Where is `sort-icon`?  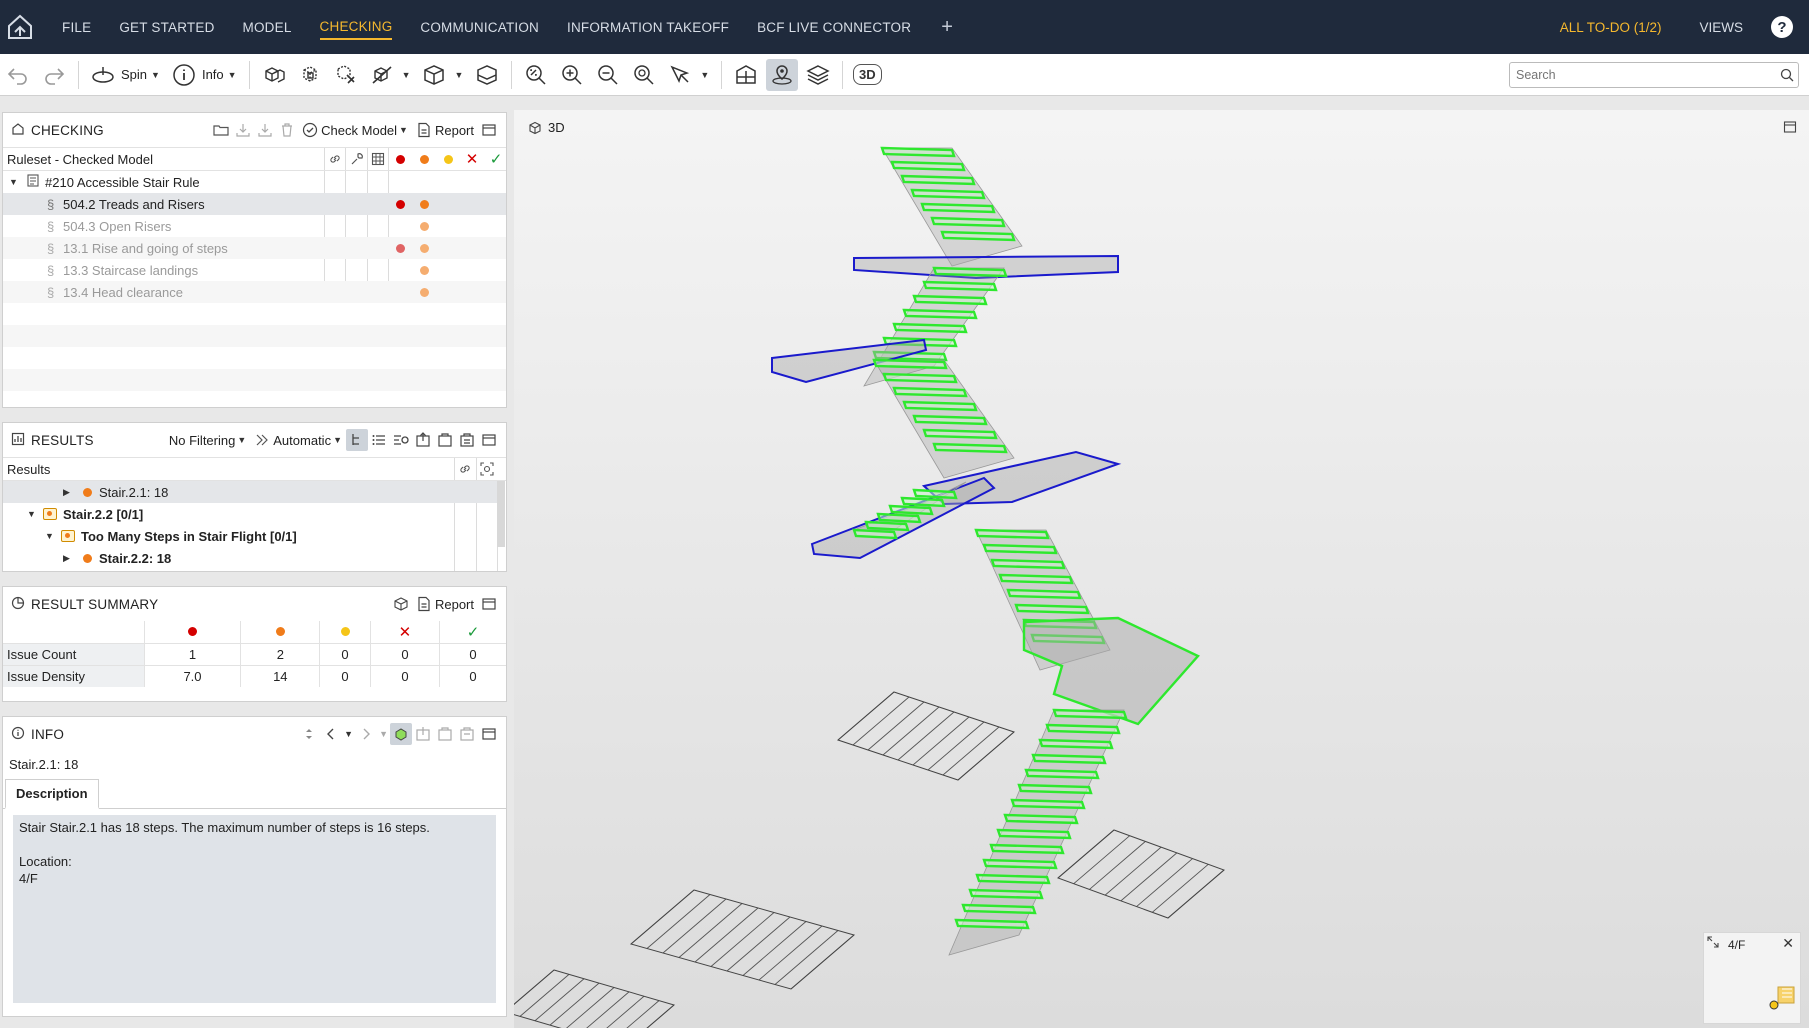
sort-icon is located at coordinates (309, 734).